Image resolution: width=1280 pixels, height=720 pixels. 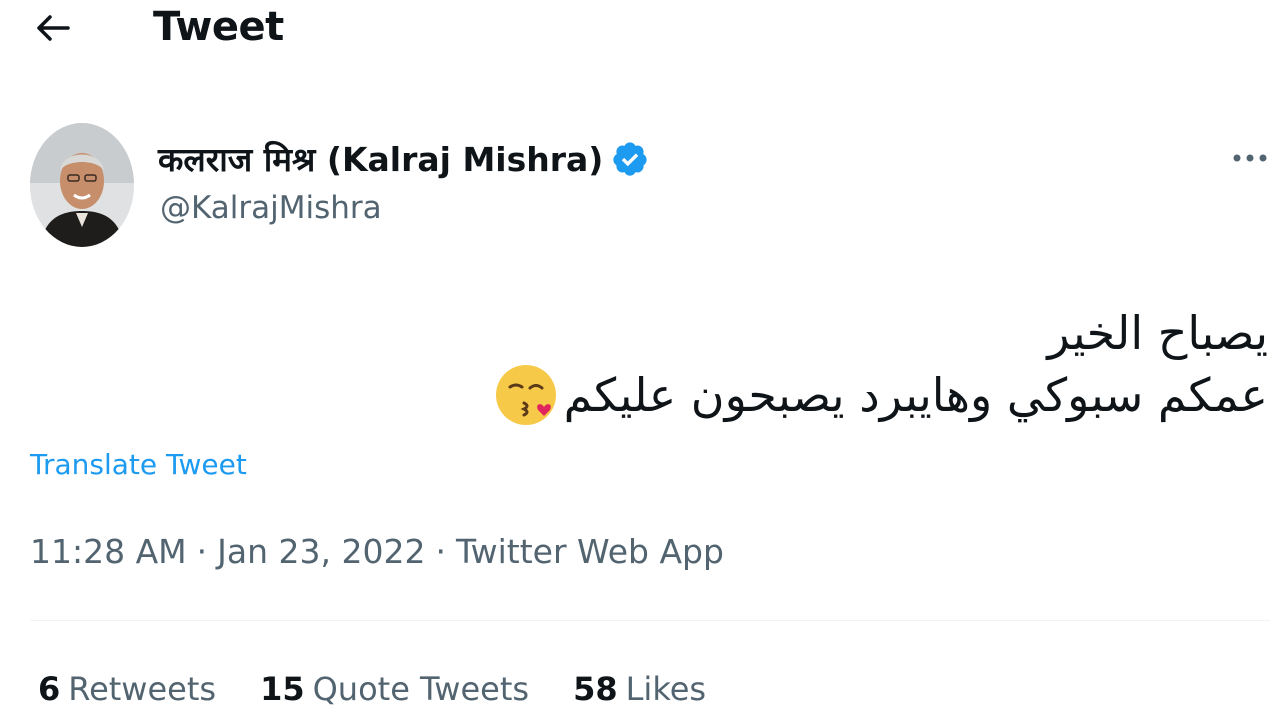 What do you see at coordinates (595, 689) in the screenshot?
I see `likes-count: 58` at bounding box center [595, 689].